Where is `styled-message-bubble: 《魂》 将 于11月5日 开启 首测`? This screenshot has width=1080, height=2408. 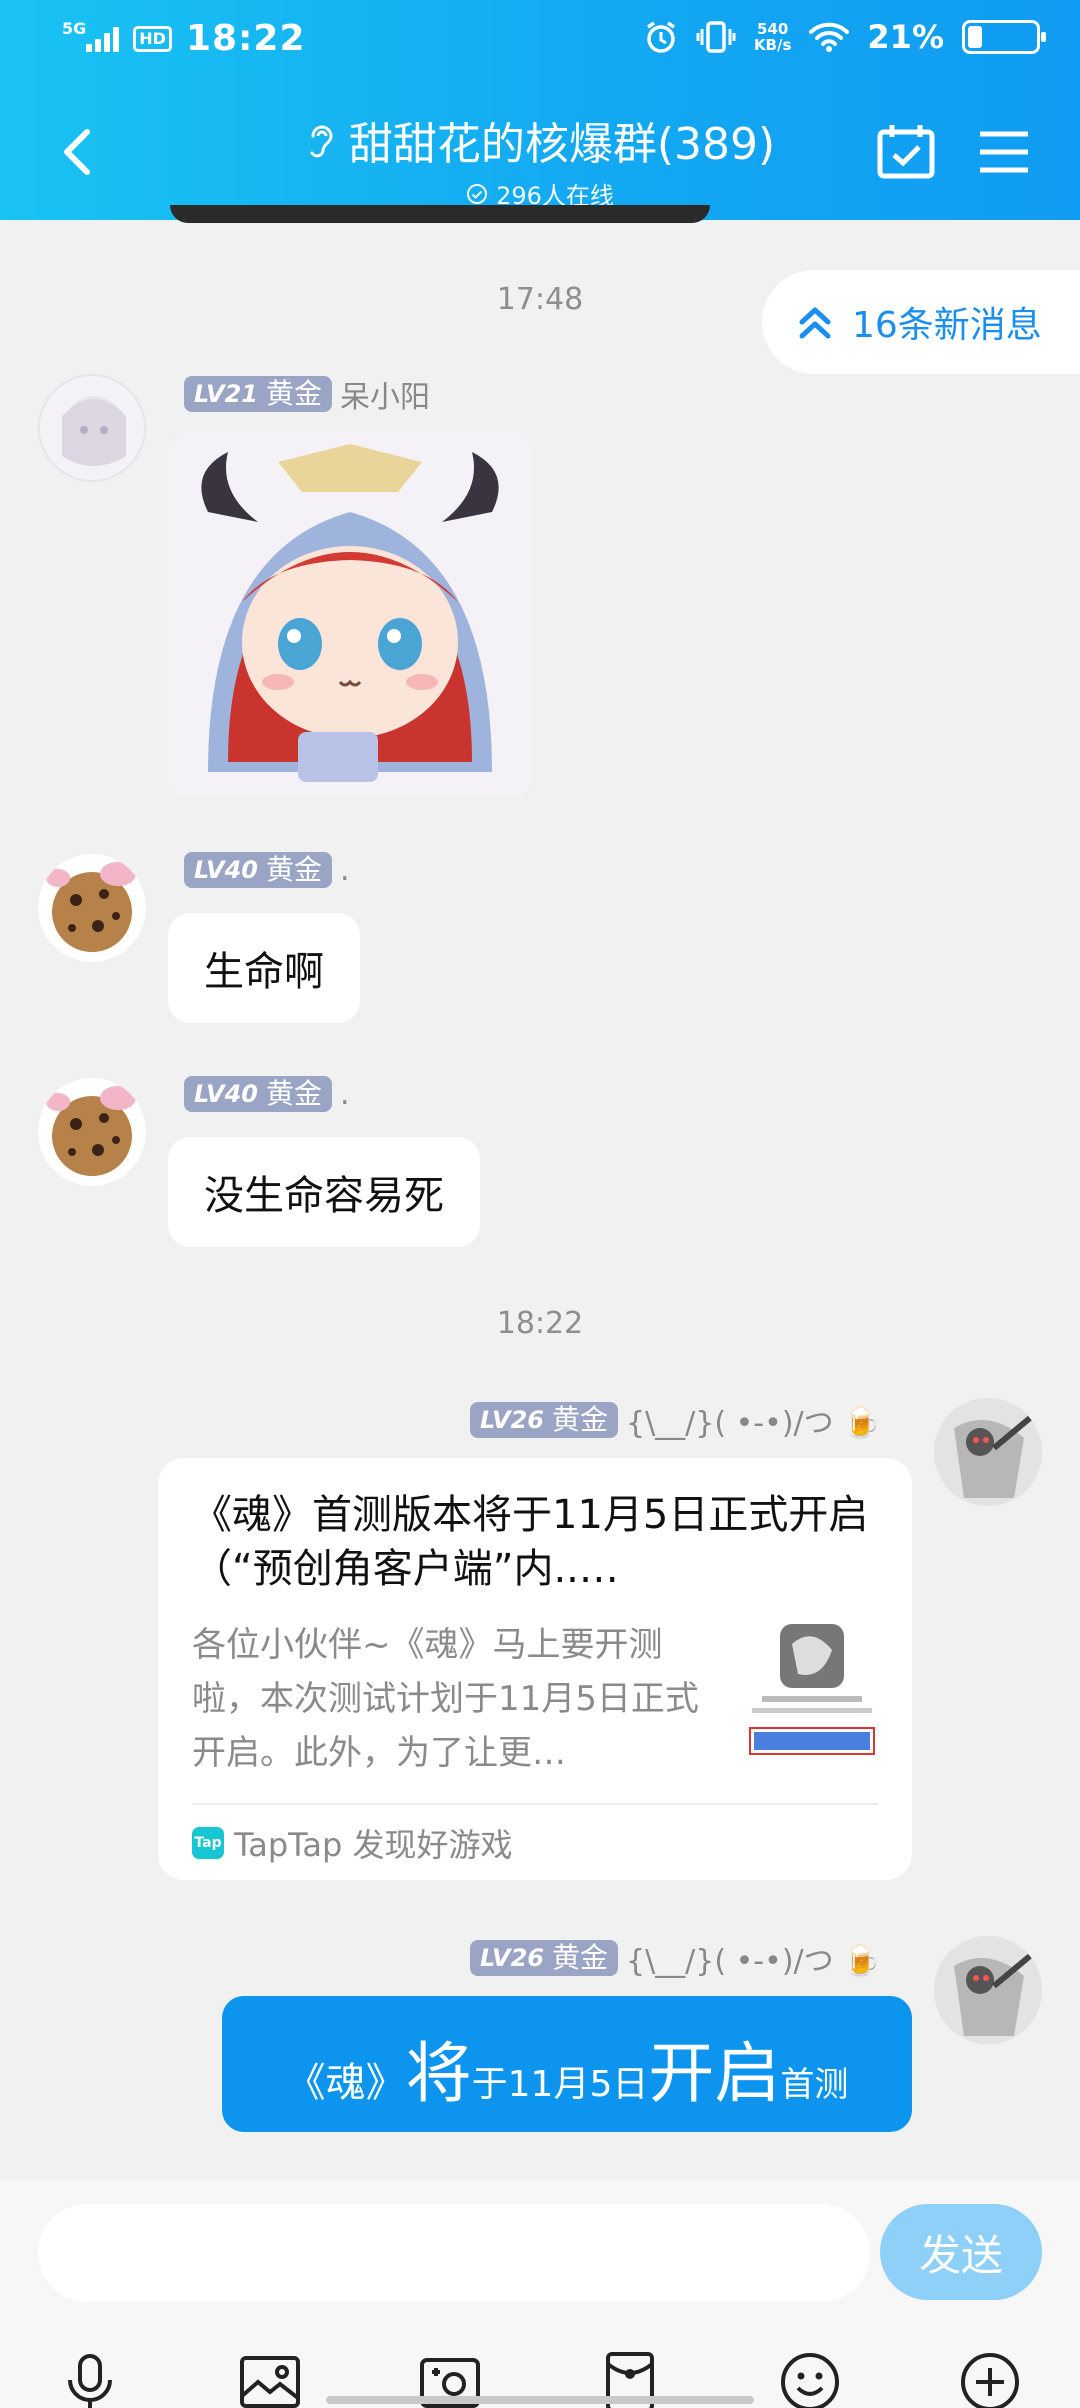
styled-message-bubble: 《魂》 将 于11月5日 开启 首测 is located at coordinates (567, 2064).